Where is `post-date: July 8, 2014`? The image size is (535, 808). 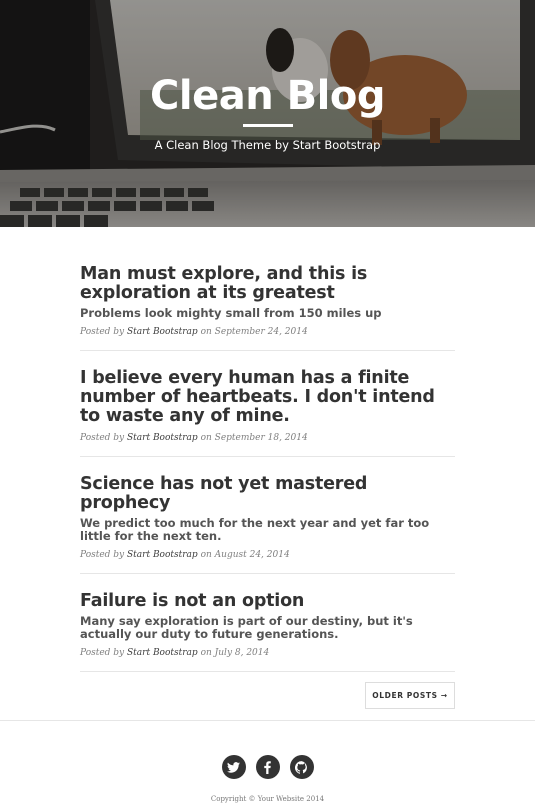 post-date: July 8, 2014 is located at coordinates (242, 653).